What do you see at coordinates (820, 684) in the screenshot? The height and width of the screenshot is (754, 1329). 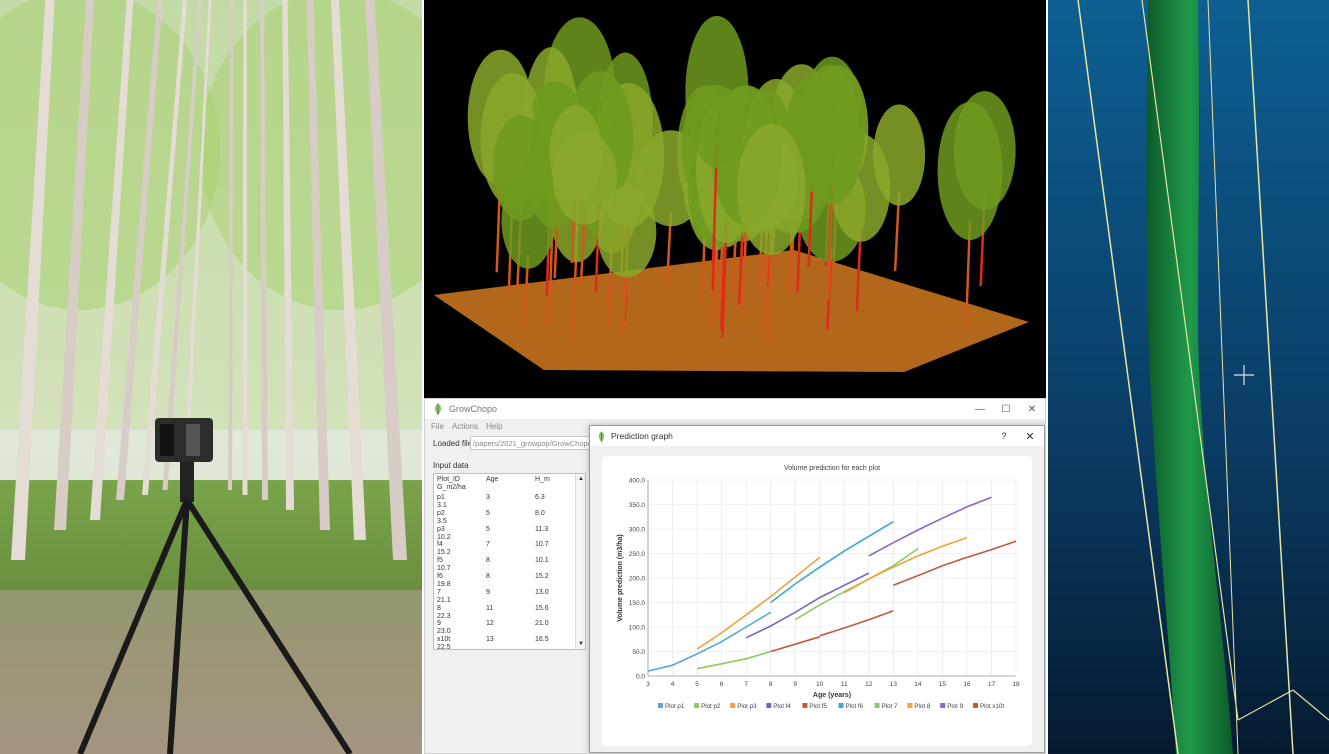 I see `x-tick-label: 10` at bounding box center [820, 684].